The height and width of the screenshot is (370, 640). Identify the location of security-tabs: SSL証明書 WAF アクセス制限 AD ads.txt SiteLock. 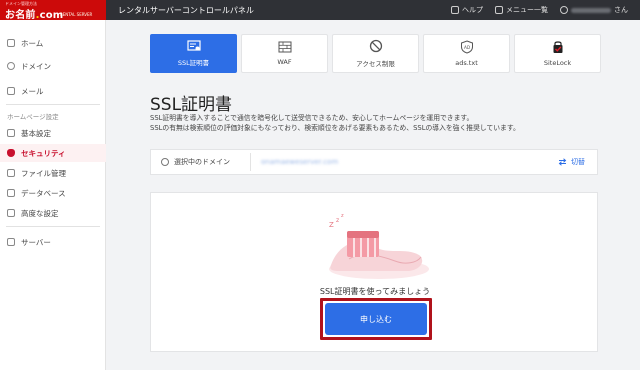
(375, 53).